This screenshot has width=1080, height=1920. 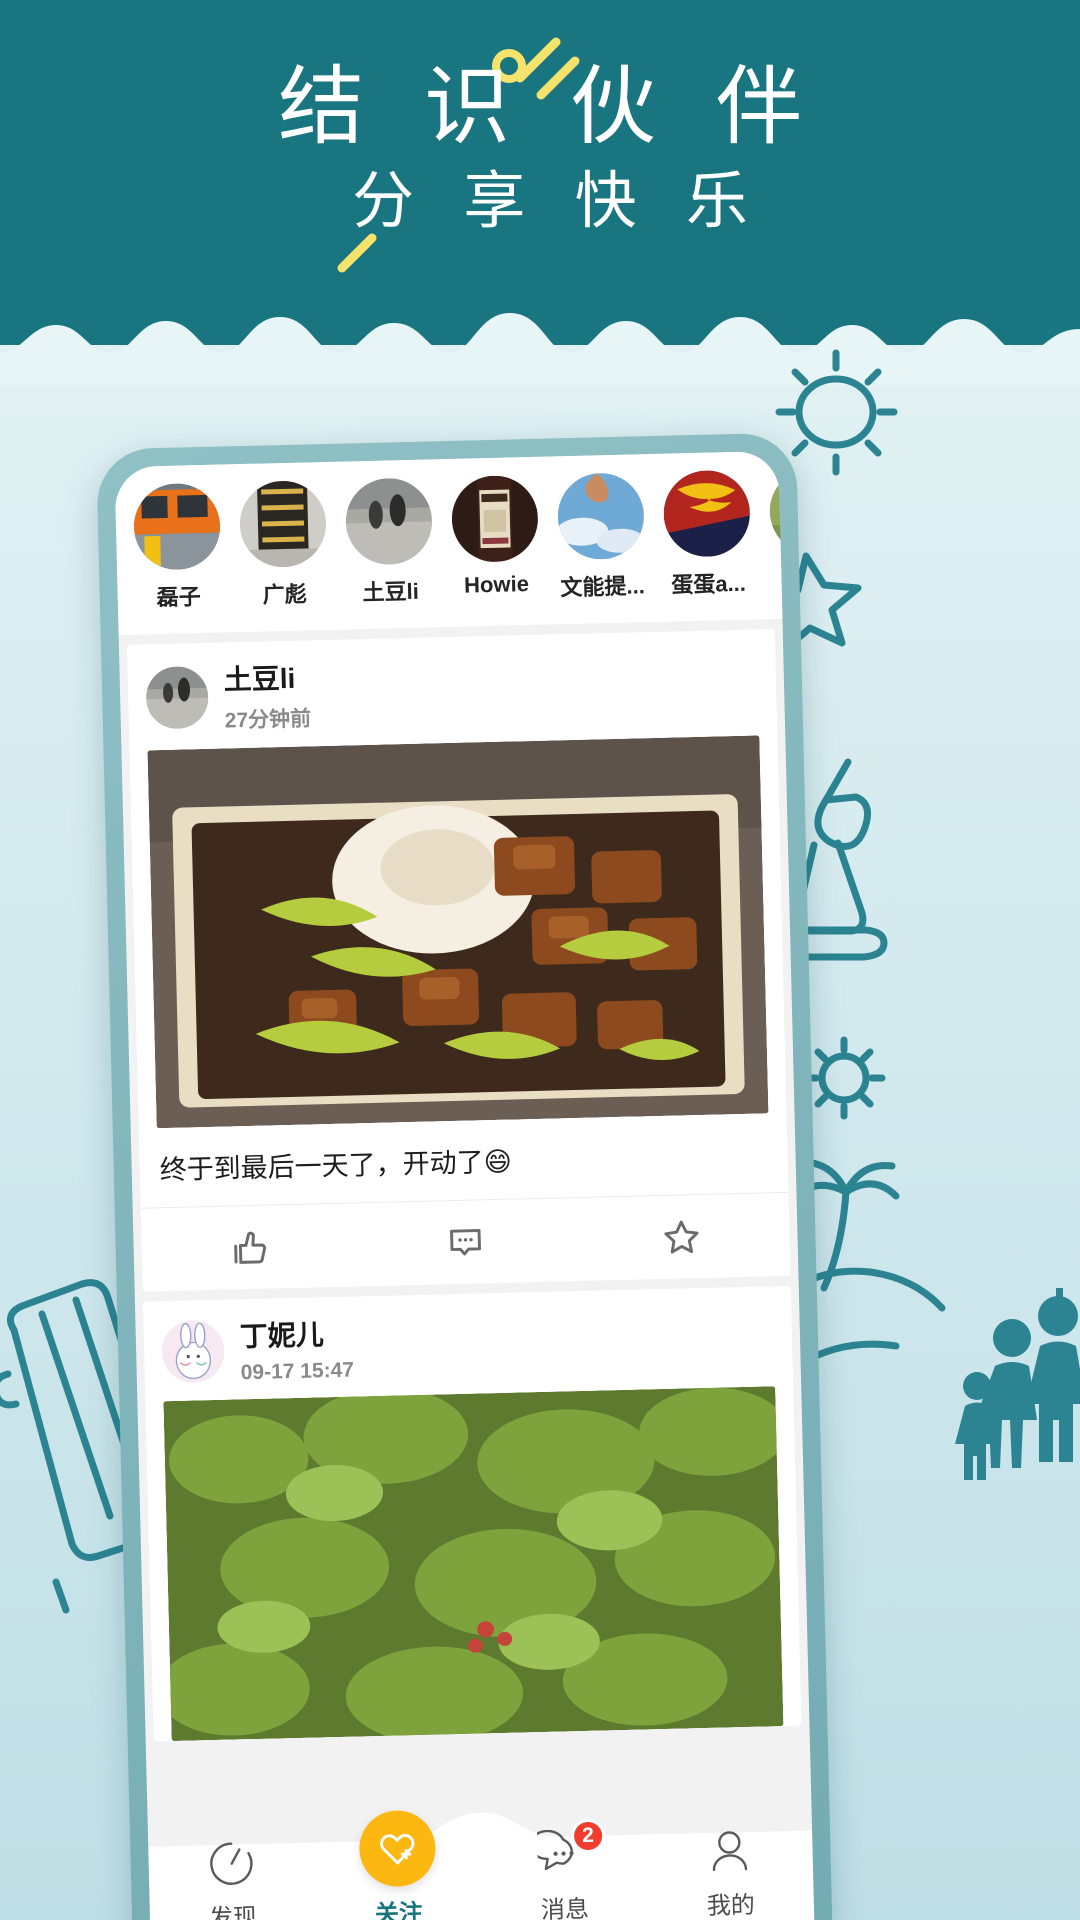 I want to click on hero-decoration-marks, so click(x=458, y=155).